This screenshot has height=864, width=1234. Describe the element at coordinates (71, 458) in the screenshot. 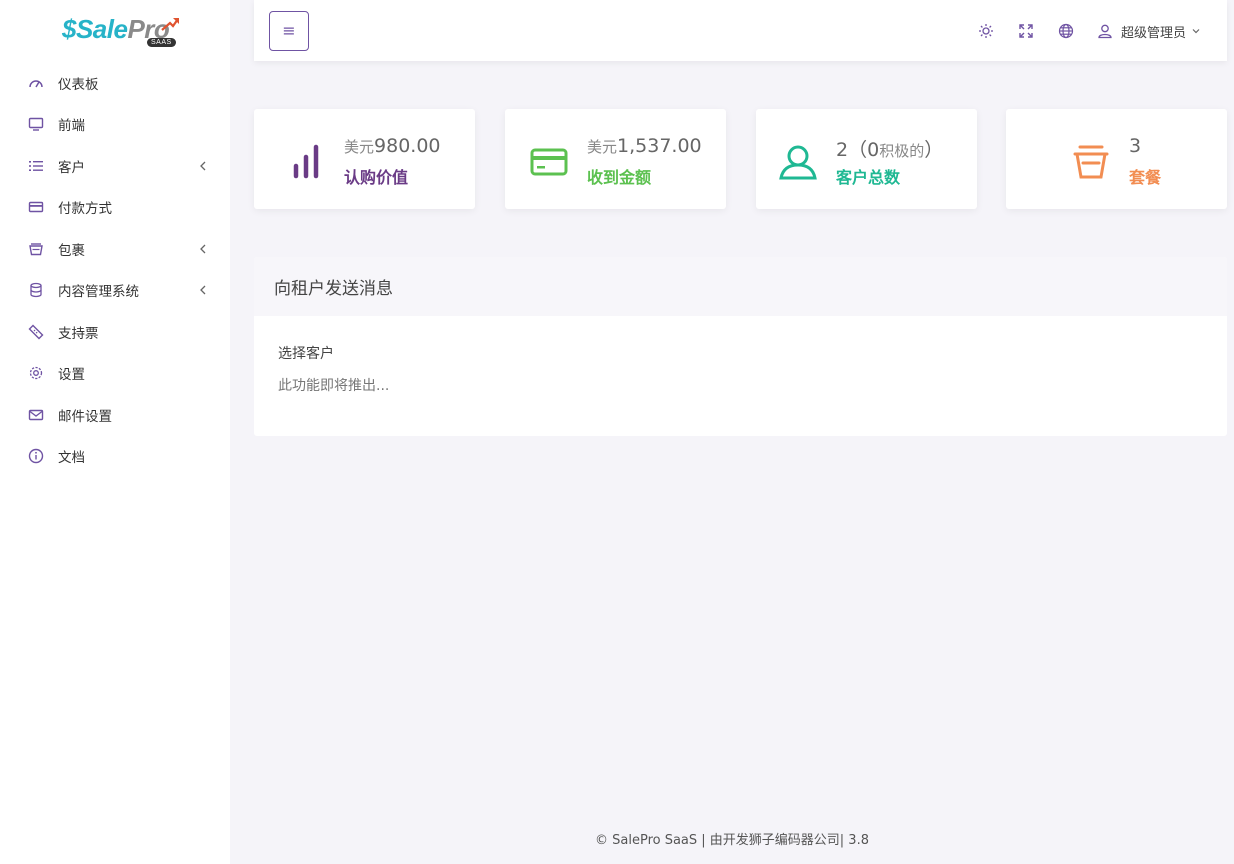

I see `sidebar-item-label: 文档` at that location.